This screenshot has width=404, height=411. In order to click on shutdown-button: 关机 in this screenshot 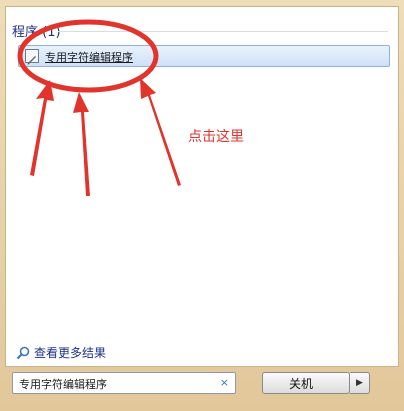, I will do `click(306, 383)`.